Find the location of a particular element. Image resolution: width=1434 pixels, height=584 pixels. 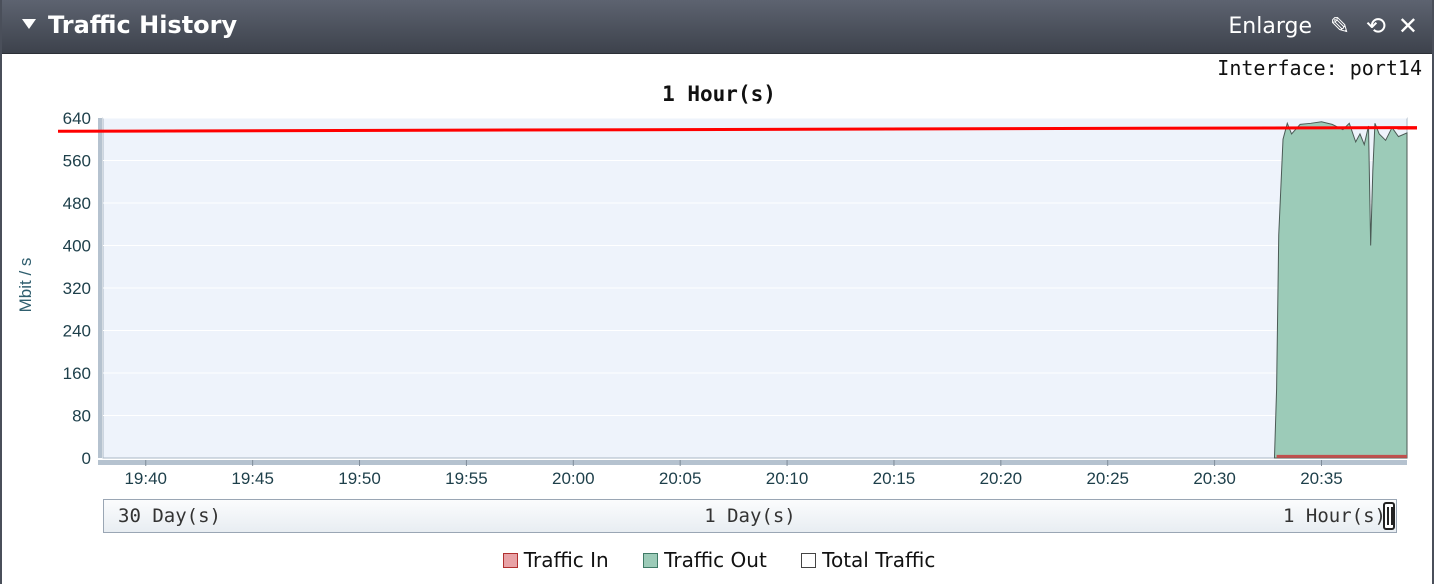

time-range-selector: 30 Day(s) 1 Day(s) 1 Hour(s) is located at coordinates (750, 516).